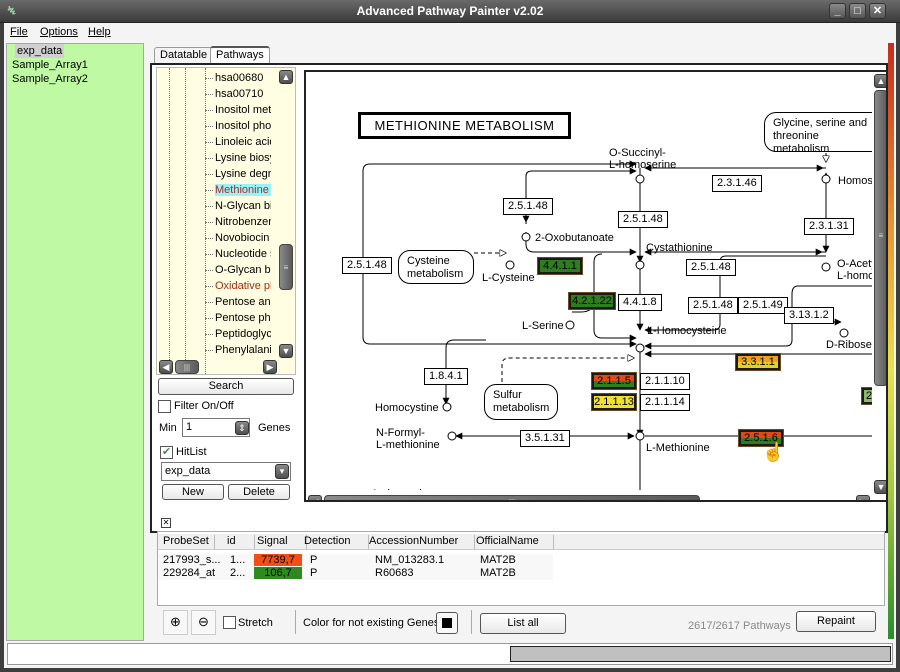 This screenshot has height=672, width=900. Describe the element at coordinates (560, 266) in the screenshot. I see `enzyme-box-colored: 4.4.1.1` at that location.